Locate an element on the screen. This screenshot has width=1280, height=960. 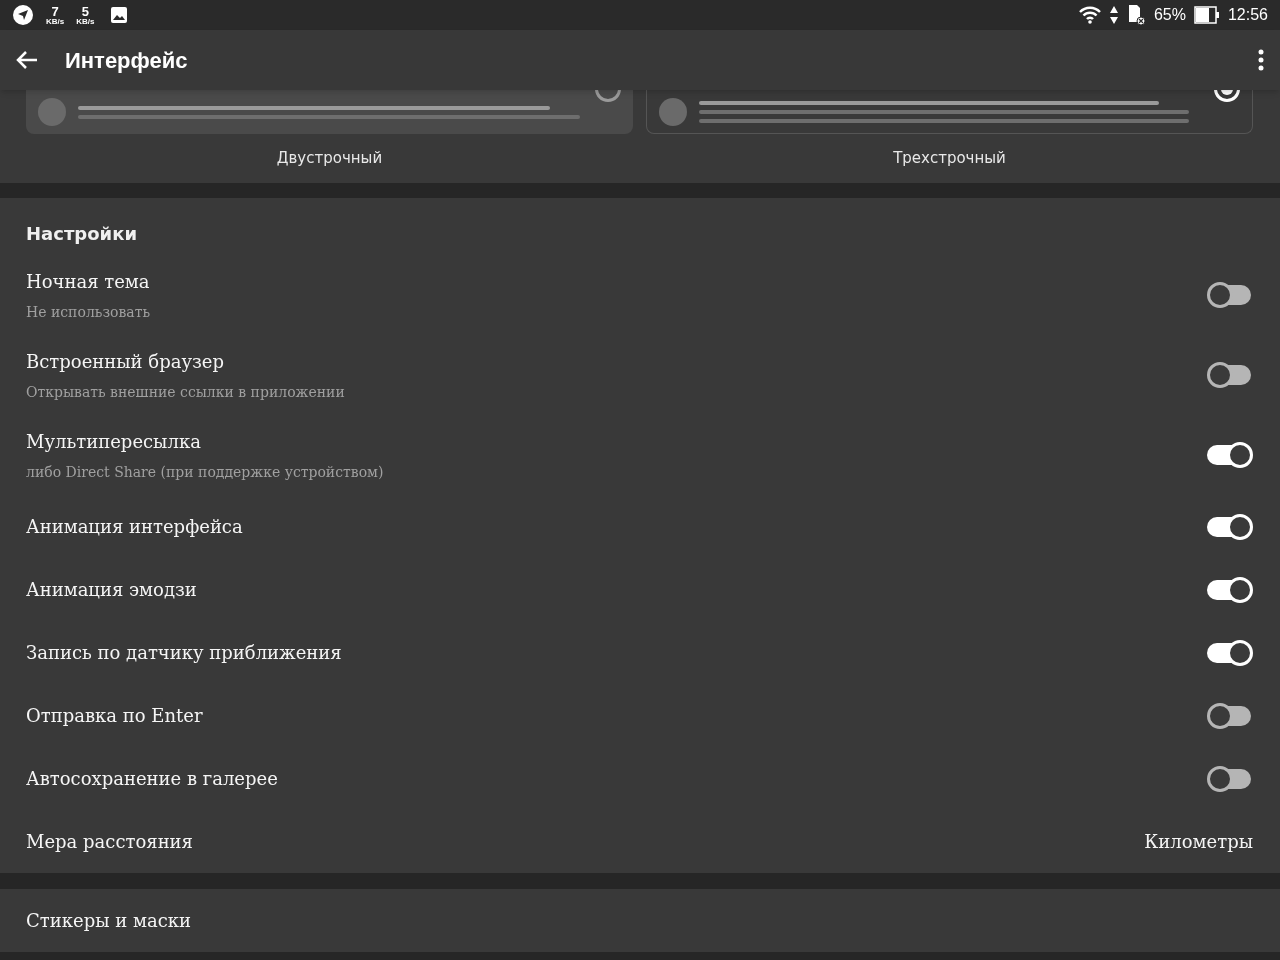
more-options-icon is located at coordinates (1261, 60).